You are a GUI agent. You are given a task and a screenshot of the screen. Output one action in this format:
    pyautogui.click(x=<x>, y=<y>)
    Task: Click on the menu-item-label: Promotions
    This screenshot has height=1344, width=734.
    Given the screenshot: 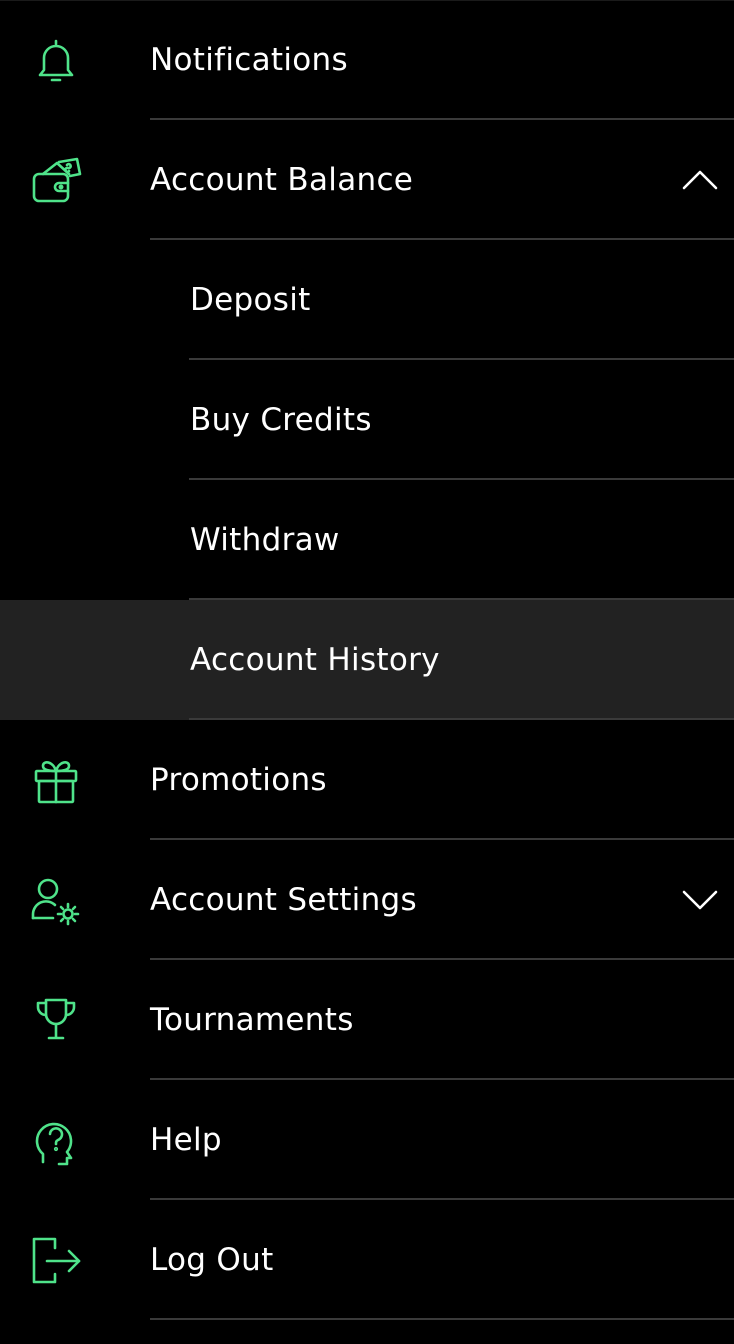 What is the action you would take?
    pyautogui.click(x=238, y=780)
    